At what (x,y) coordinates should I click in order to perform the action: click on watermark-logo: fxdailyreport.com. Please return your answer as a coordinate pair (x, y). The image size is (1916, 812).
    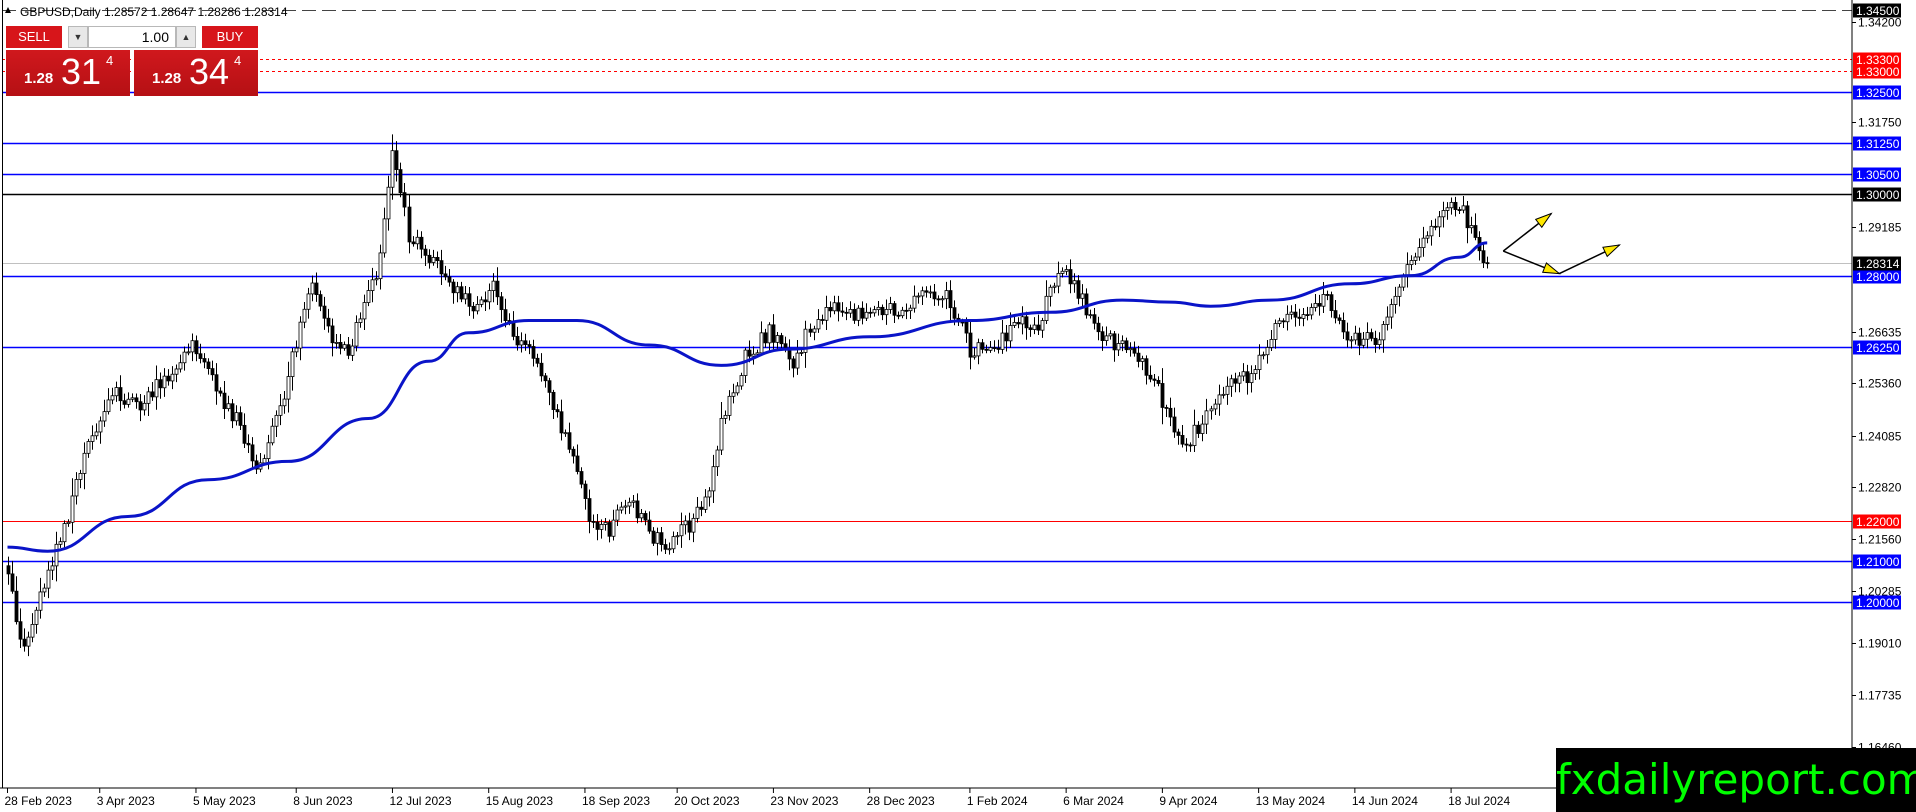
    Looking at the image, I should click on (1736, 780).